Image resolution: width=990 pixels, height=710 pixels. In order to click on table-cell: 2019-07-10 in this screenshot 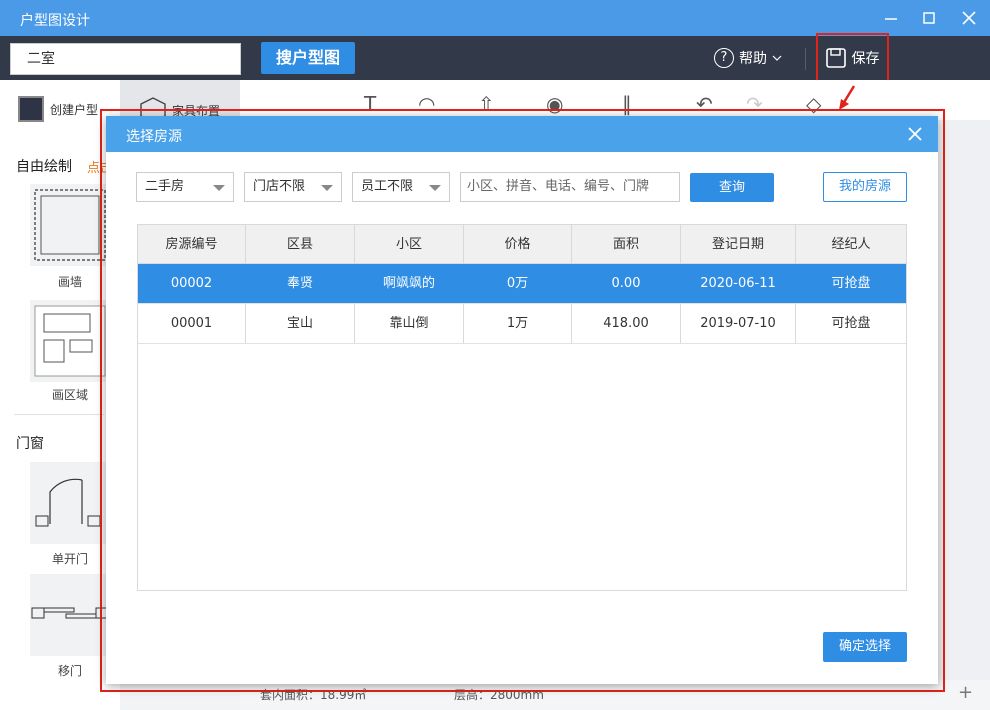, I will do `click(738, 323)`.